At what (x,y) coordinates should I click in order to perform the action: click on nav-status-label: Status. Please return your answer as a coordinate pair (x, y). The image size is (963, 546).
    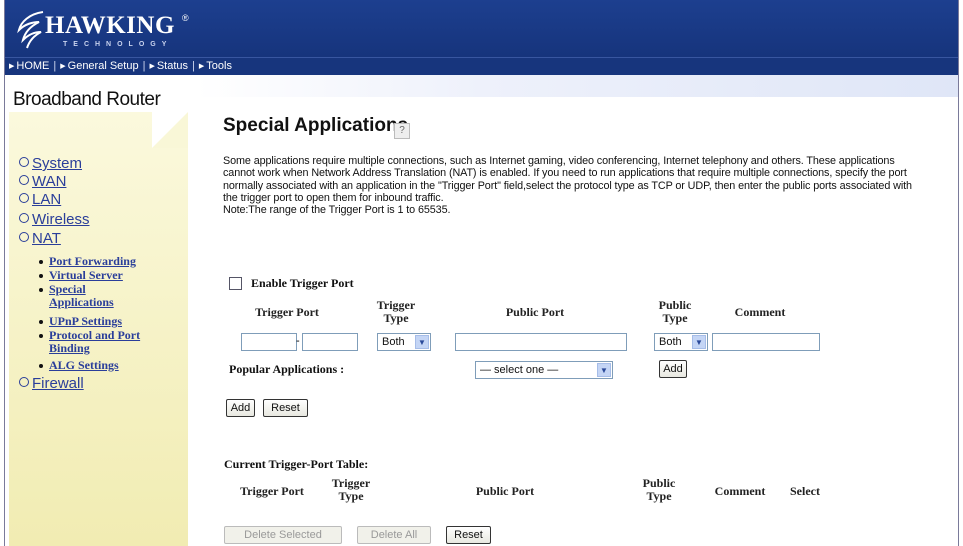
    Looking at the image, I should click on (172, 66).